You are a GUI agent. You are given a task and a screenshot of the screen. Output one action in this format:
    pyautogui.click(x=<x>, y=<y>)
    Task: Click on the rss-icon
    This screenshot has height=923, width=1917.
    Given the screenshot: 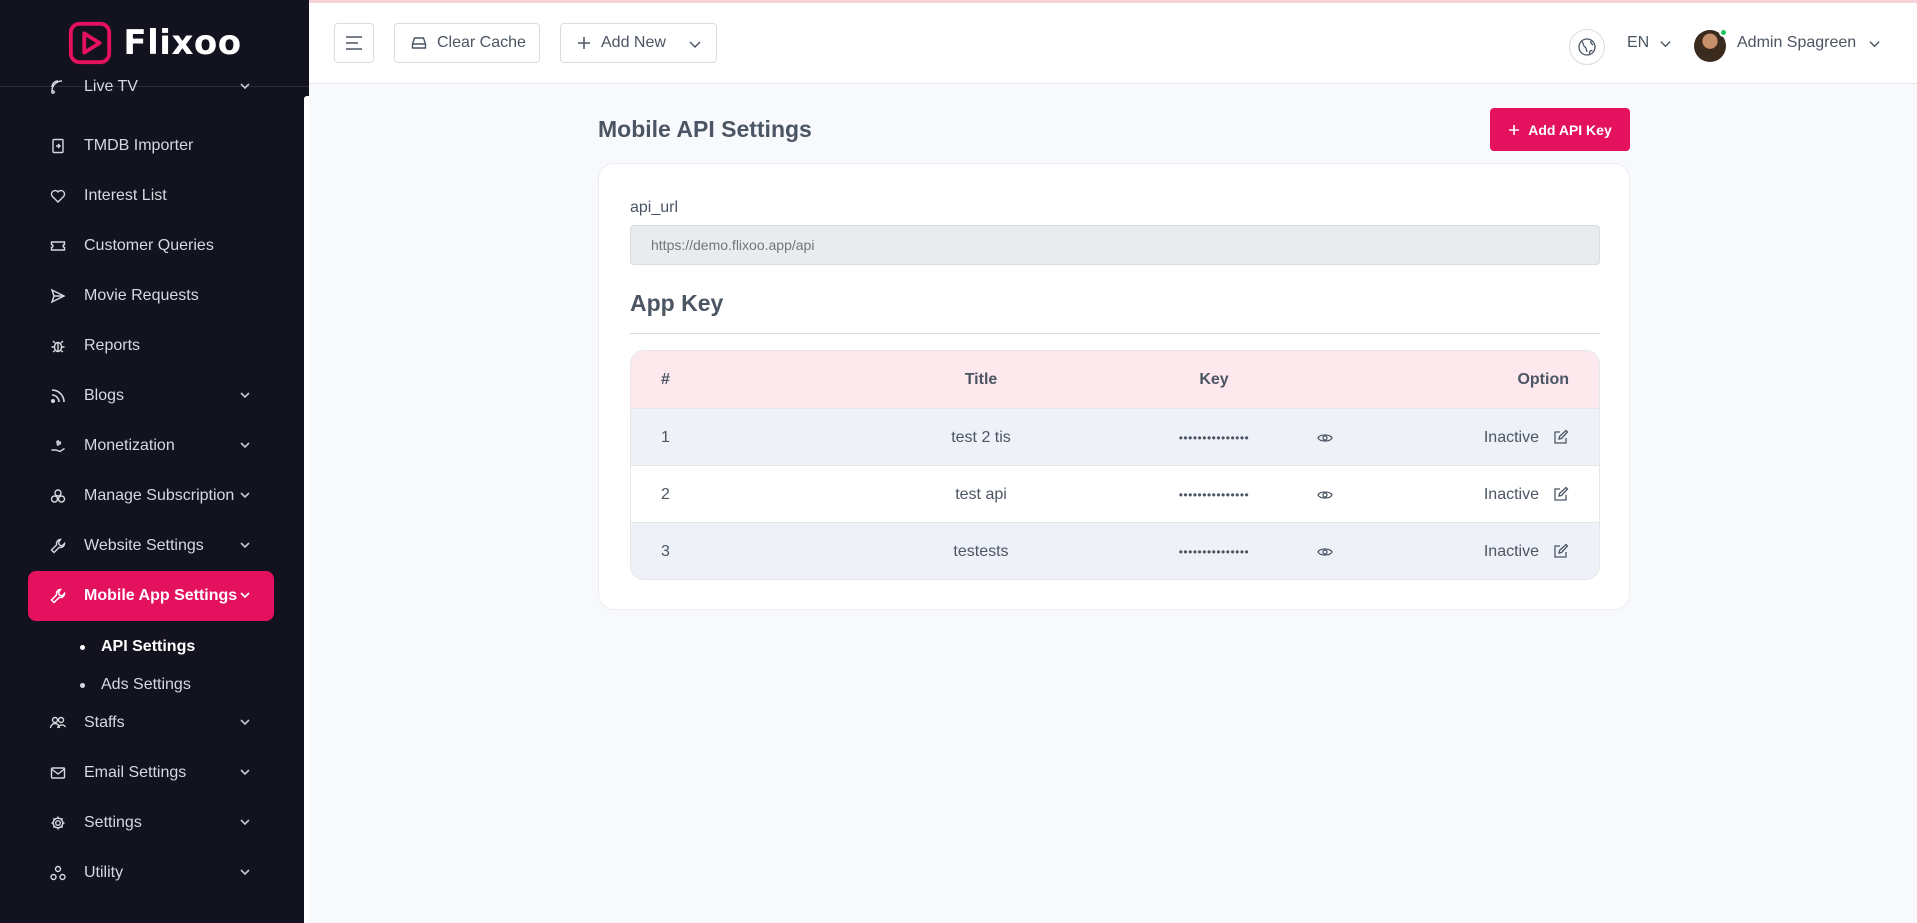 What is the action you would take?
    pyautogui.click(x=58, y=396)
    